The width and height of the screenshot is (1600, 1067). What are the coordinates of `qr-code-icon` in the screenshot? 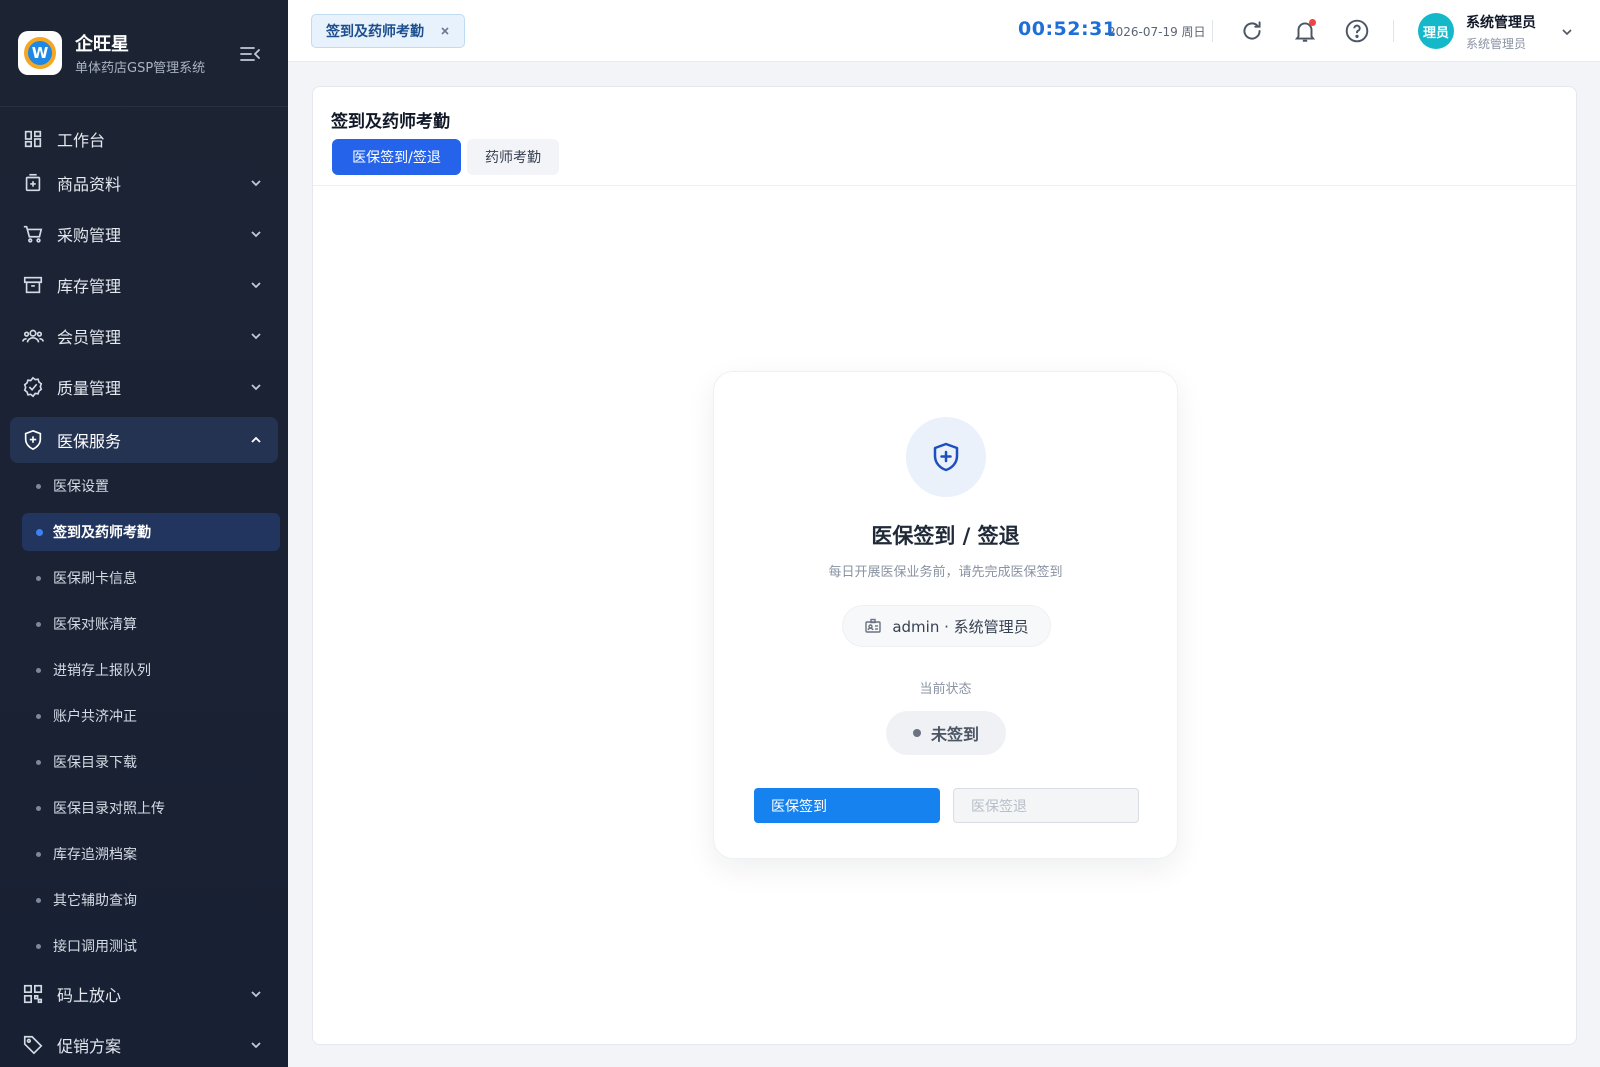 It's located at (33, 994).